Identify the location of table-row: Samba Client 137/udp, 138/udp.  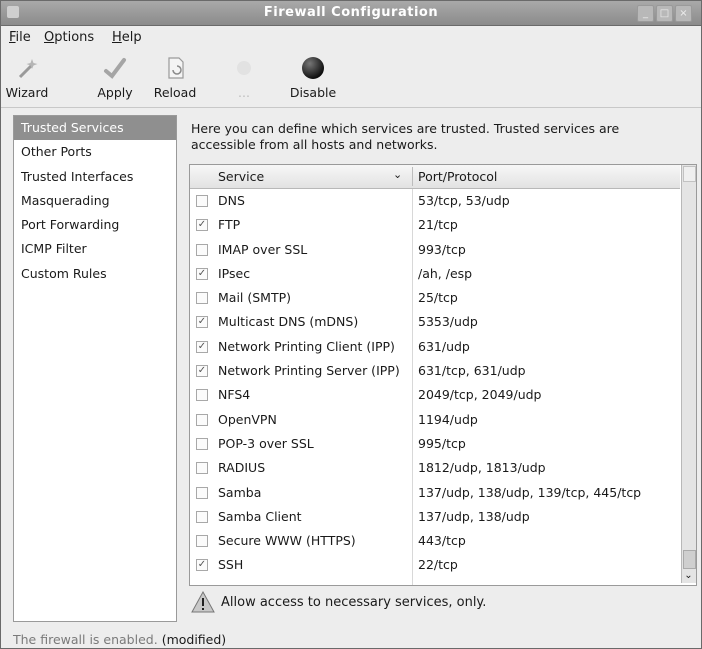
(435, 517).